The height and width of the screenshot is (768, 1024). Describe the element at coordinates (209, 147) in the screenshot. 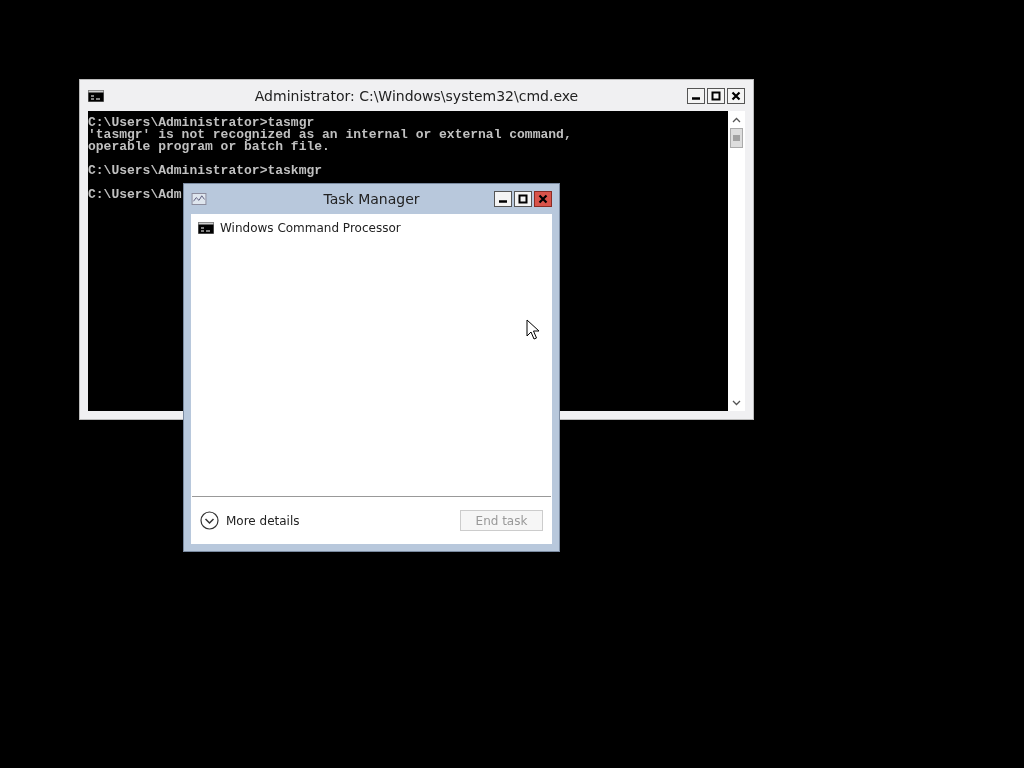

I see `console-line: operable program or batch file.` at that location.